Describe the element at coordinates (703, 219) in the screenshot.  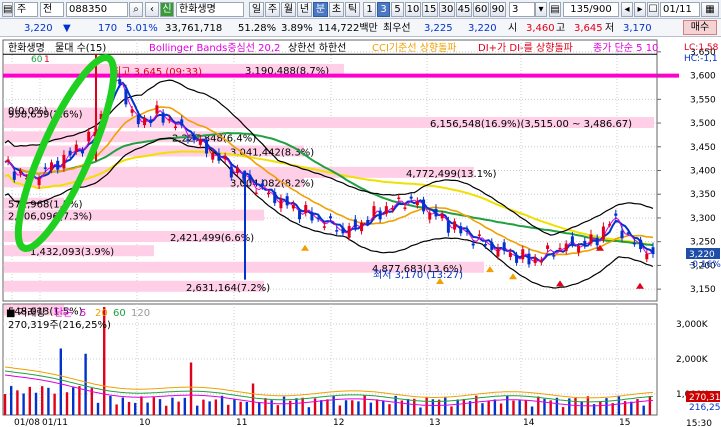
I see `price-tick-label: 3,300` at that location.